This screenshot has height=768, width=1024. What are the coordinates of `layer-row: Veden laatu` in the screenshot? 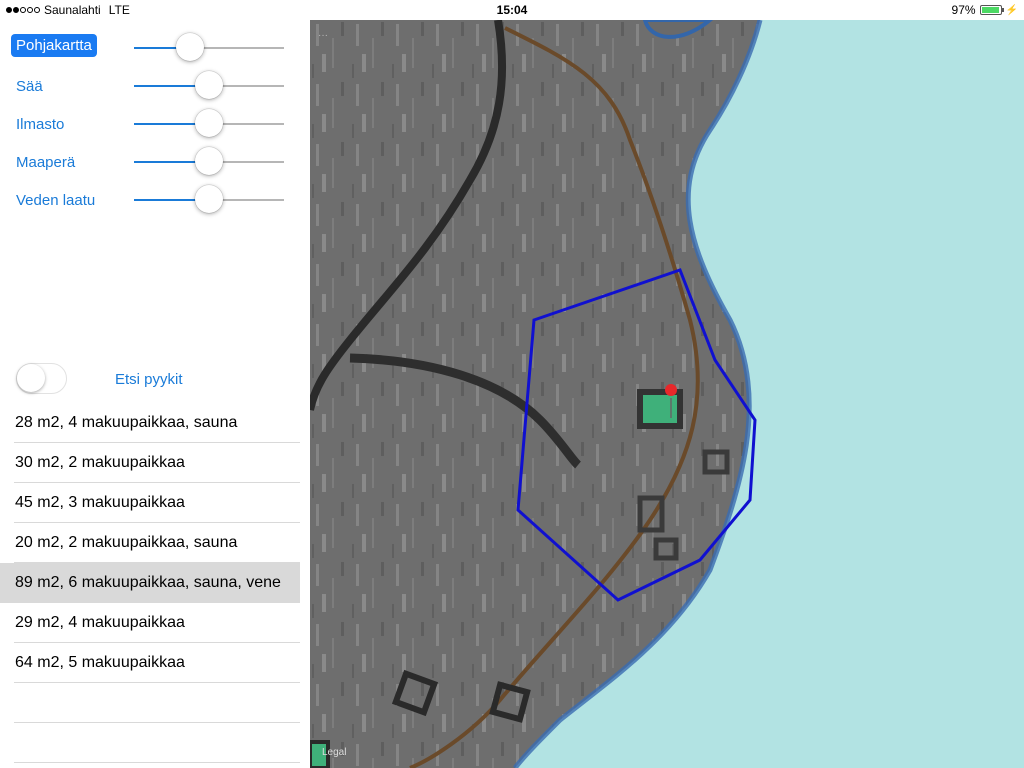 It's located at (155, 196).